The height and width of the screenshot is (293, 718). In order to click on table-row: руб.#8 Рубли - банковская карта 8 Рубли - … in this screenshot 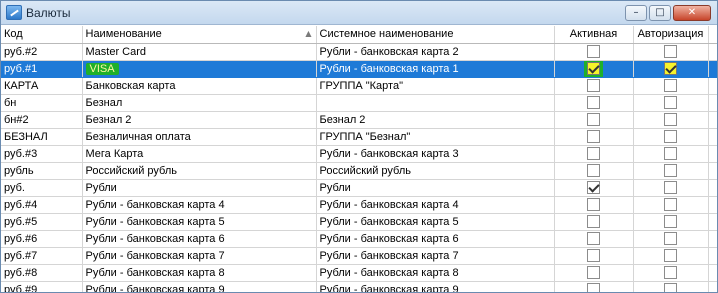, I will do `click(359, 273)`.